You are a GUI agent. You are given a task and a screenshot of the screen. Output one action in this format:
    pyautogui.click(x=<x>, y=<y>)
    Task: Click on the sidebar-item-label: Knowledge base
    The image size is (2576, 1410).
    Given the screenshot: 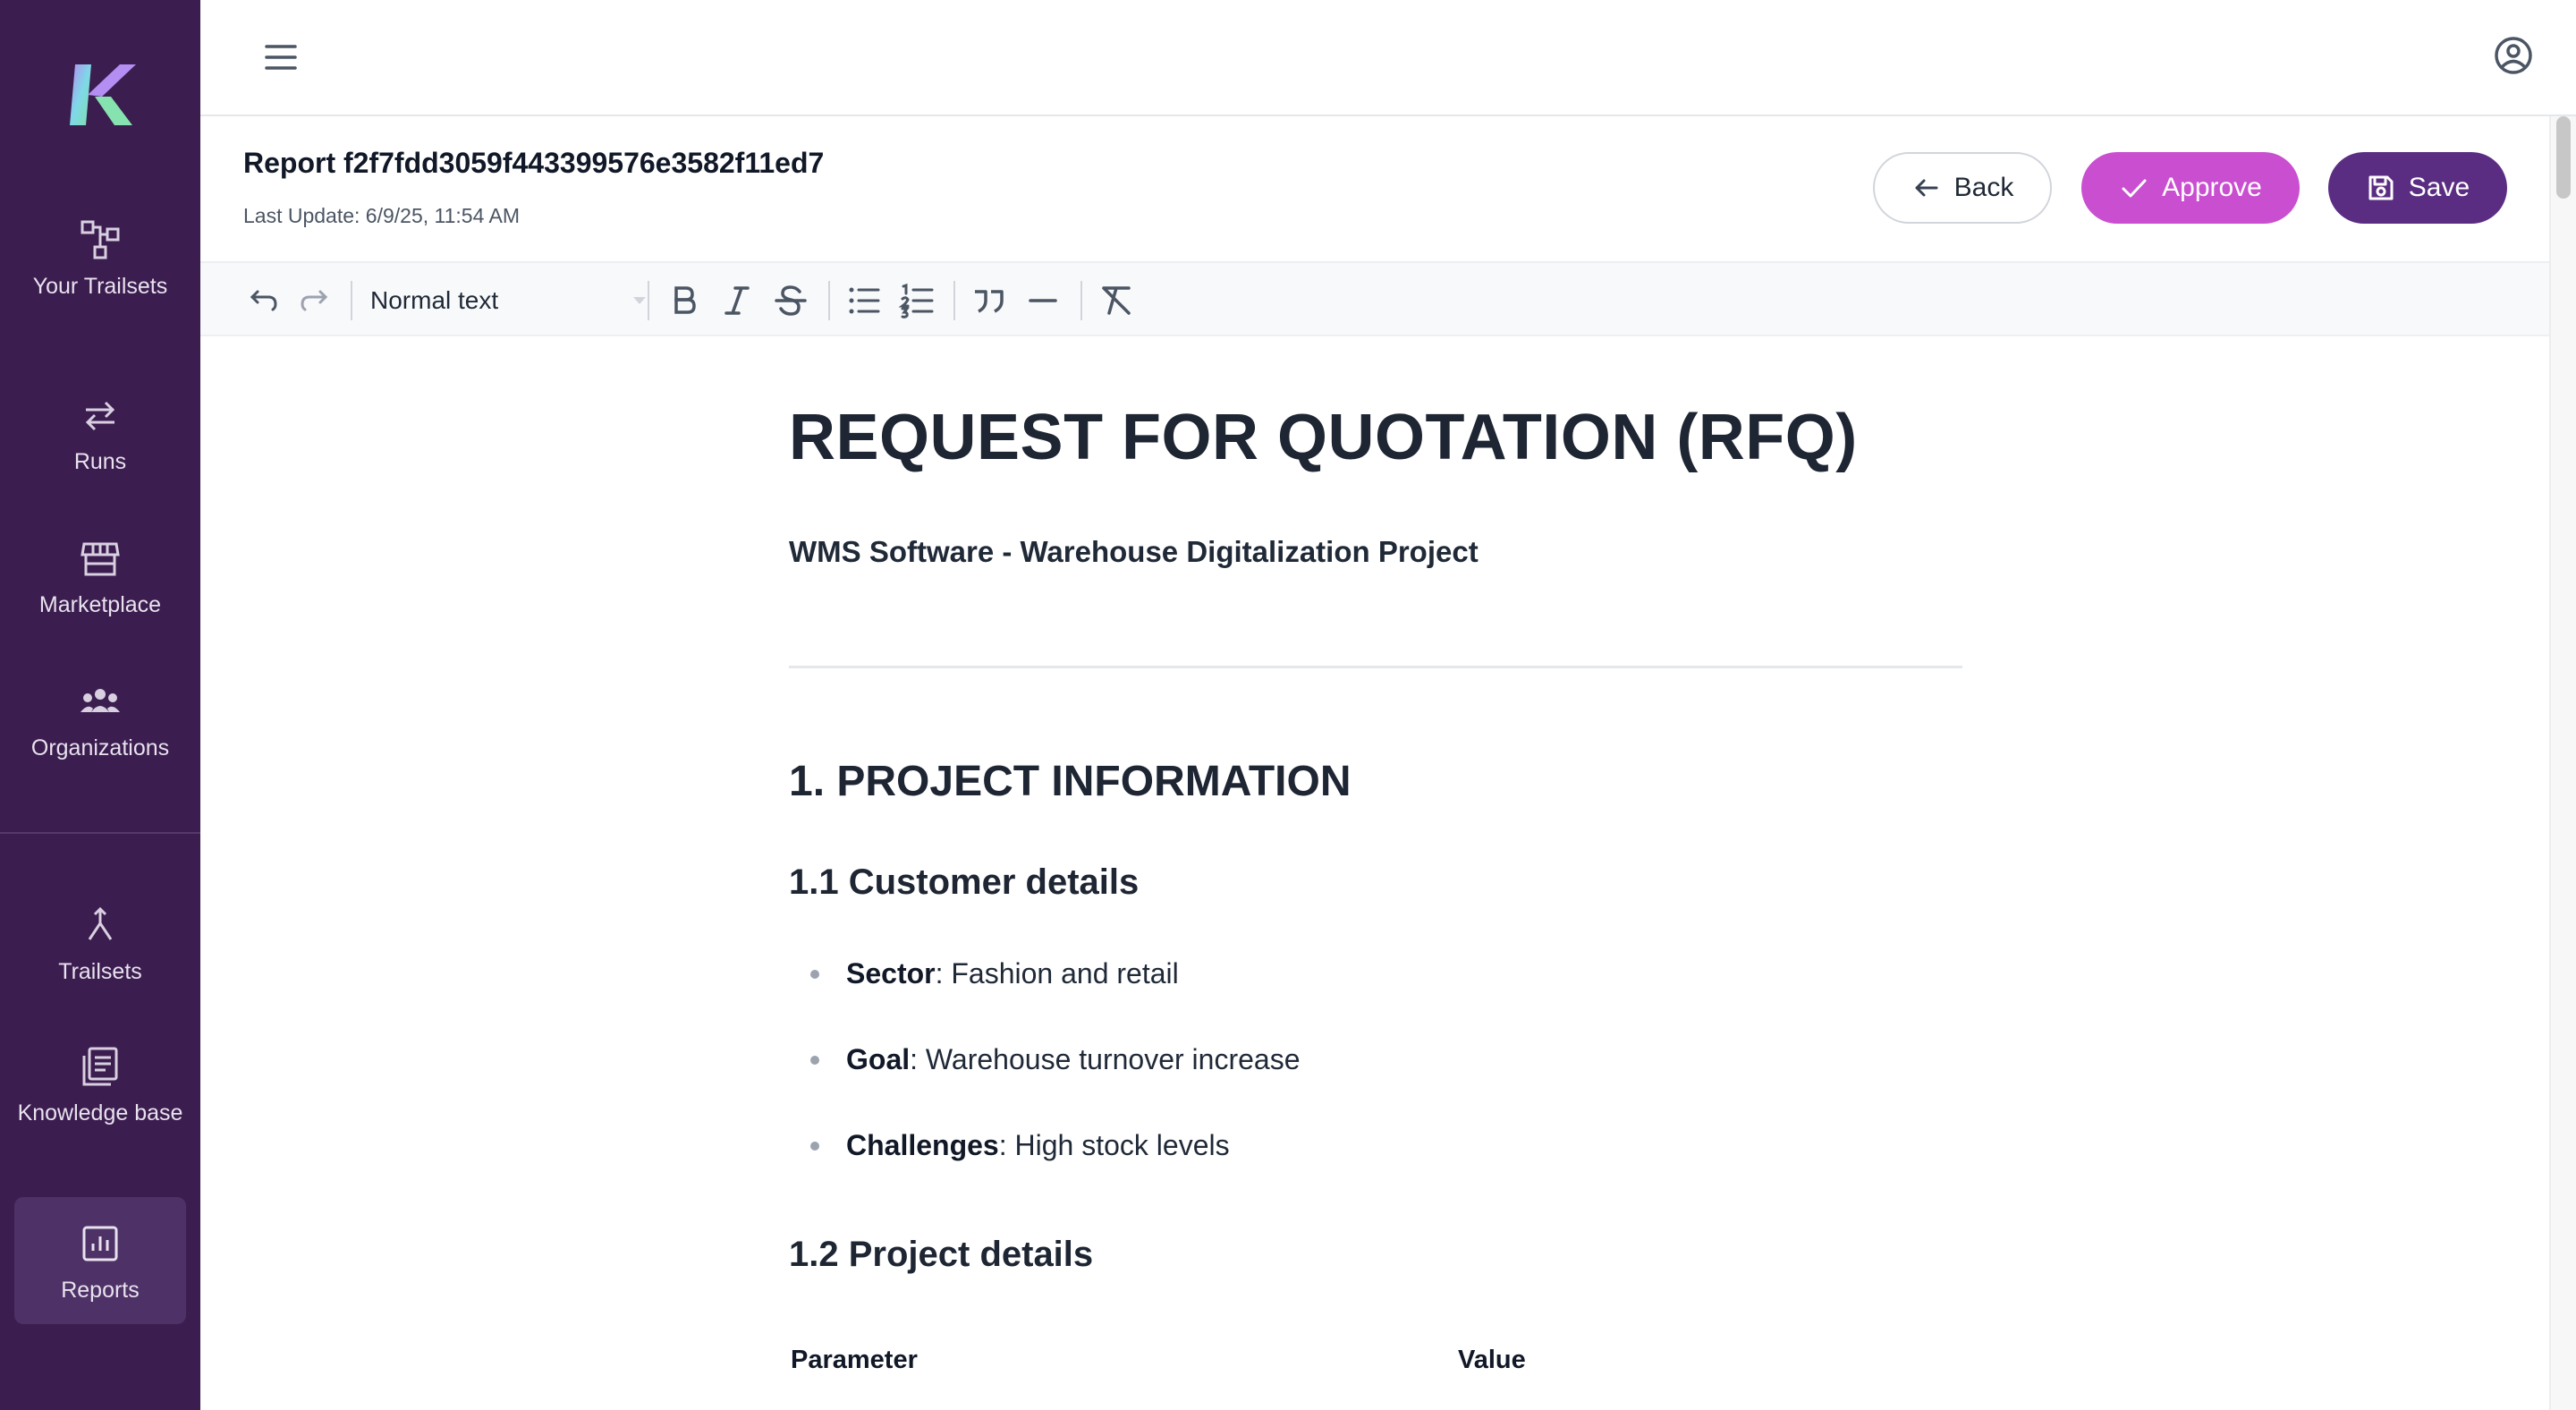 What is the action you would take?
    pyautogui.click(x=100, y=1112)
    